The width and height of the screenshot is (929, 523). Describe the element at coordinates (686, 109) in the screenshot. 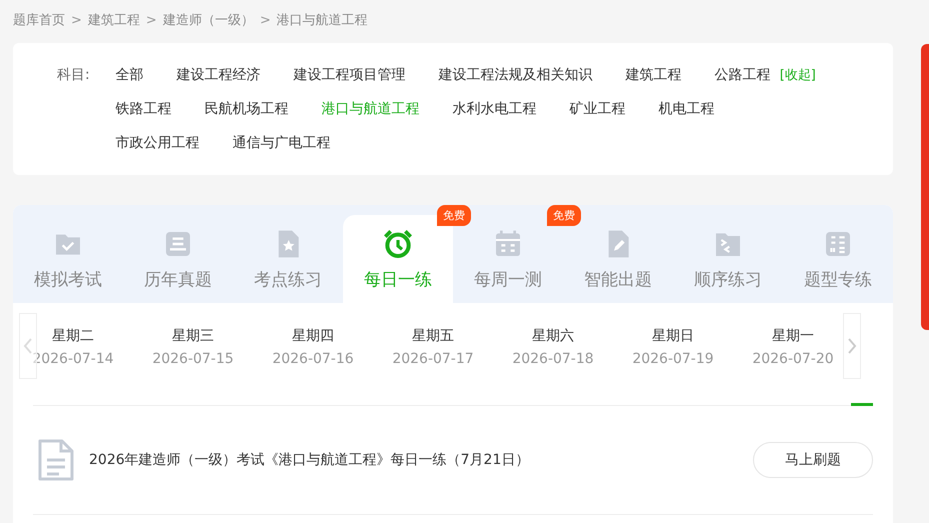

I see `subject-option: 机电工程` at that location.